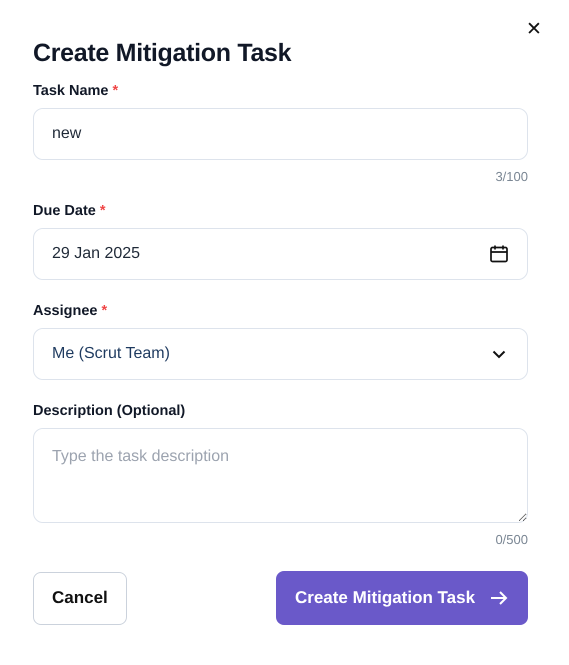 The image size is (569, 665). Describe the element at coordinates (280, 134) in the screenshot. I see `input-field: new` at that location.